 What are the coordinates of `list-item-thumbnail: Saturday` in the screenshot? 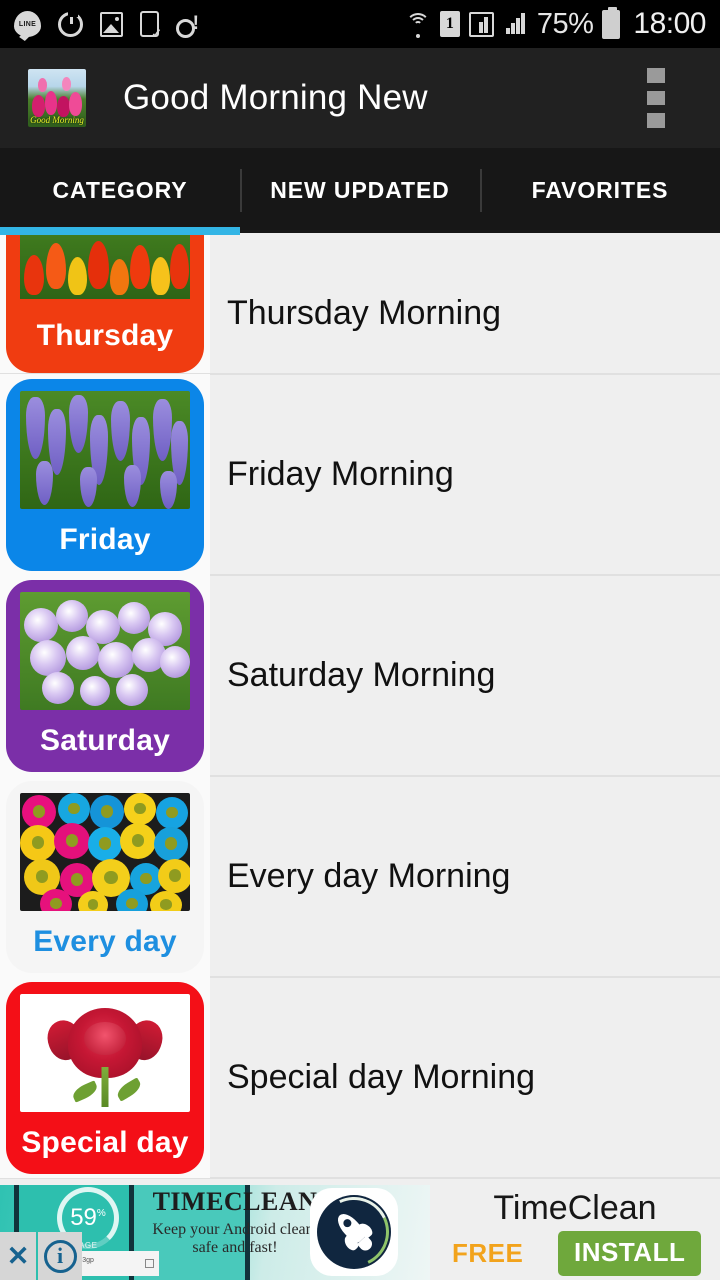 It's located at (105, 675).